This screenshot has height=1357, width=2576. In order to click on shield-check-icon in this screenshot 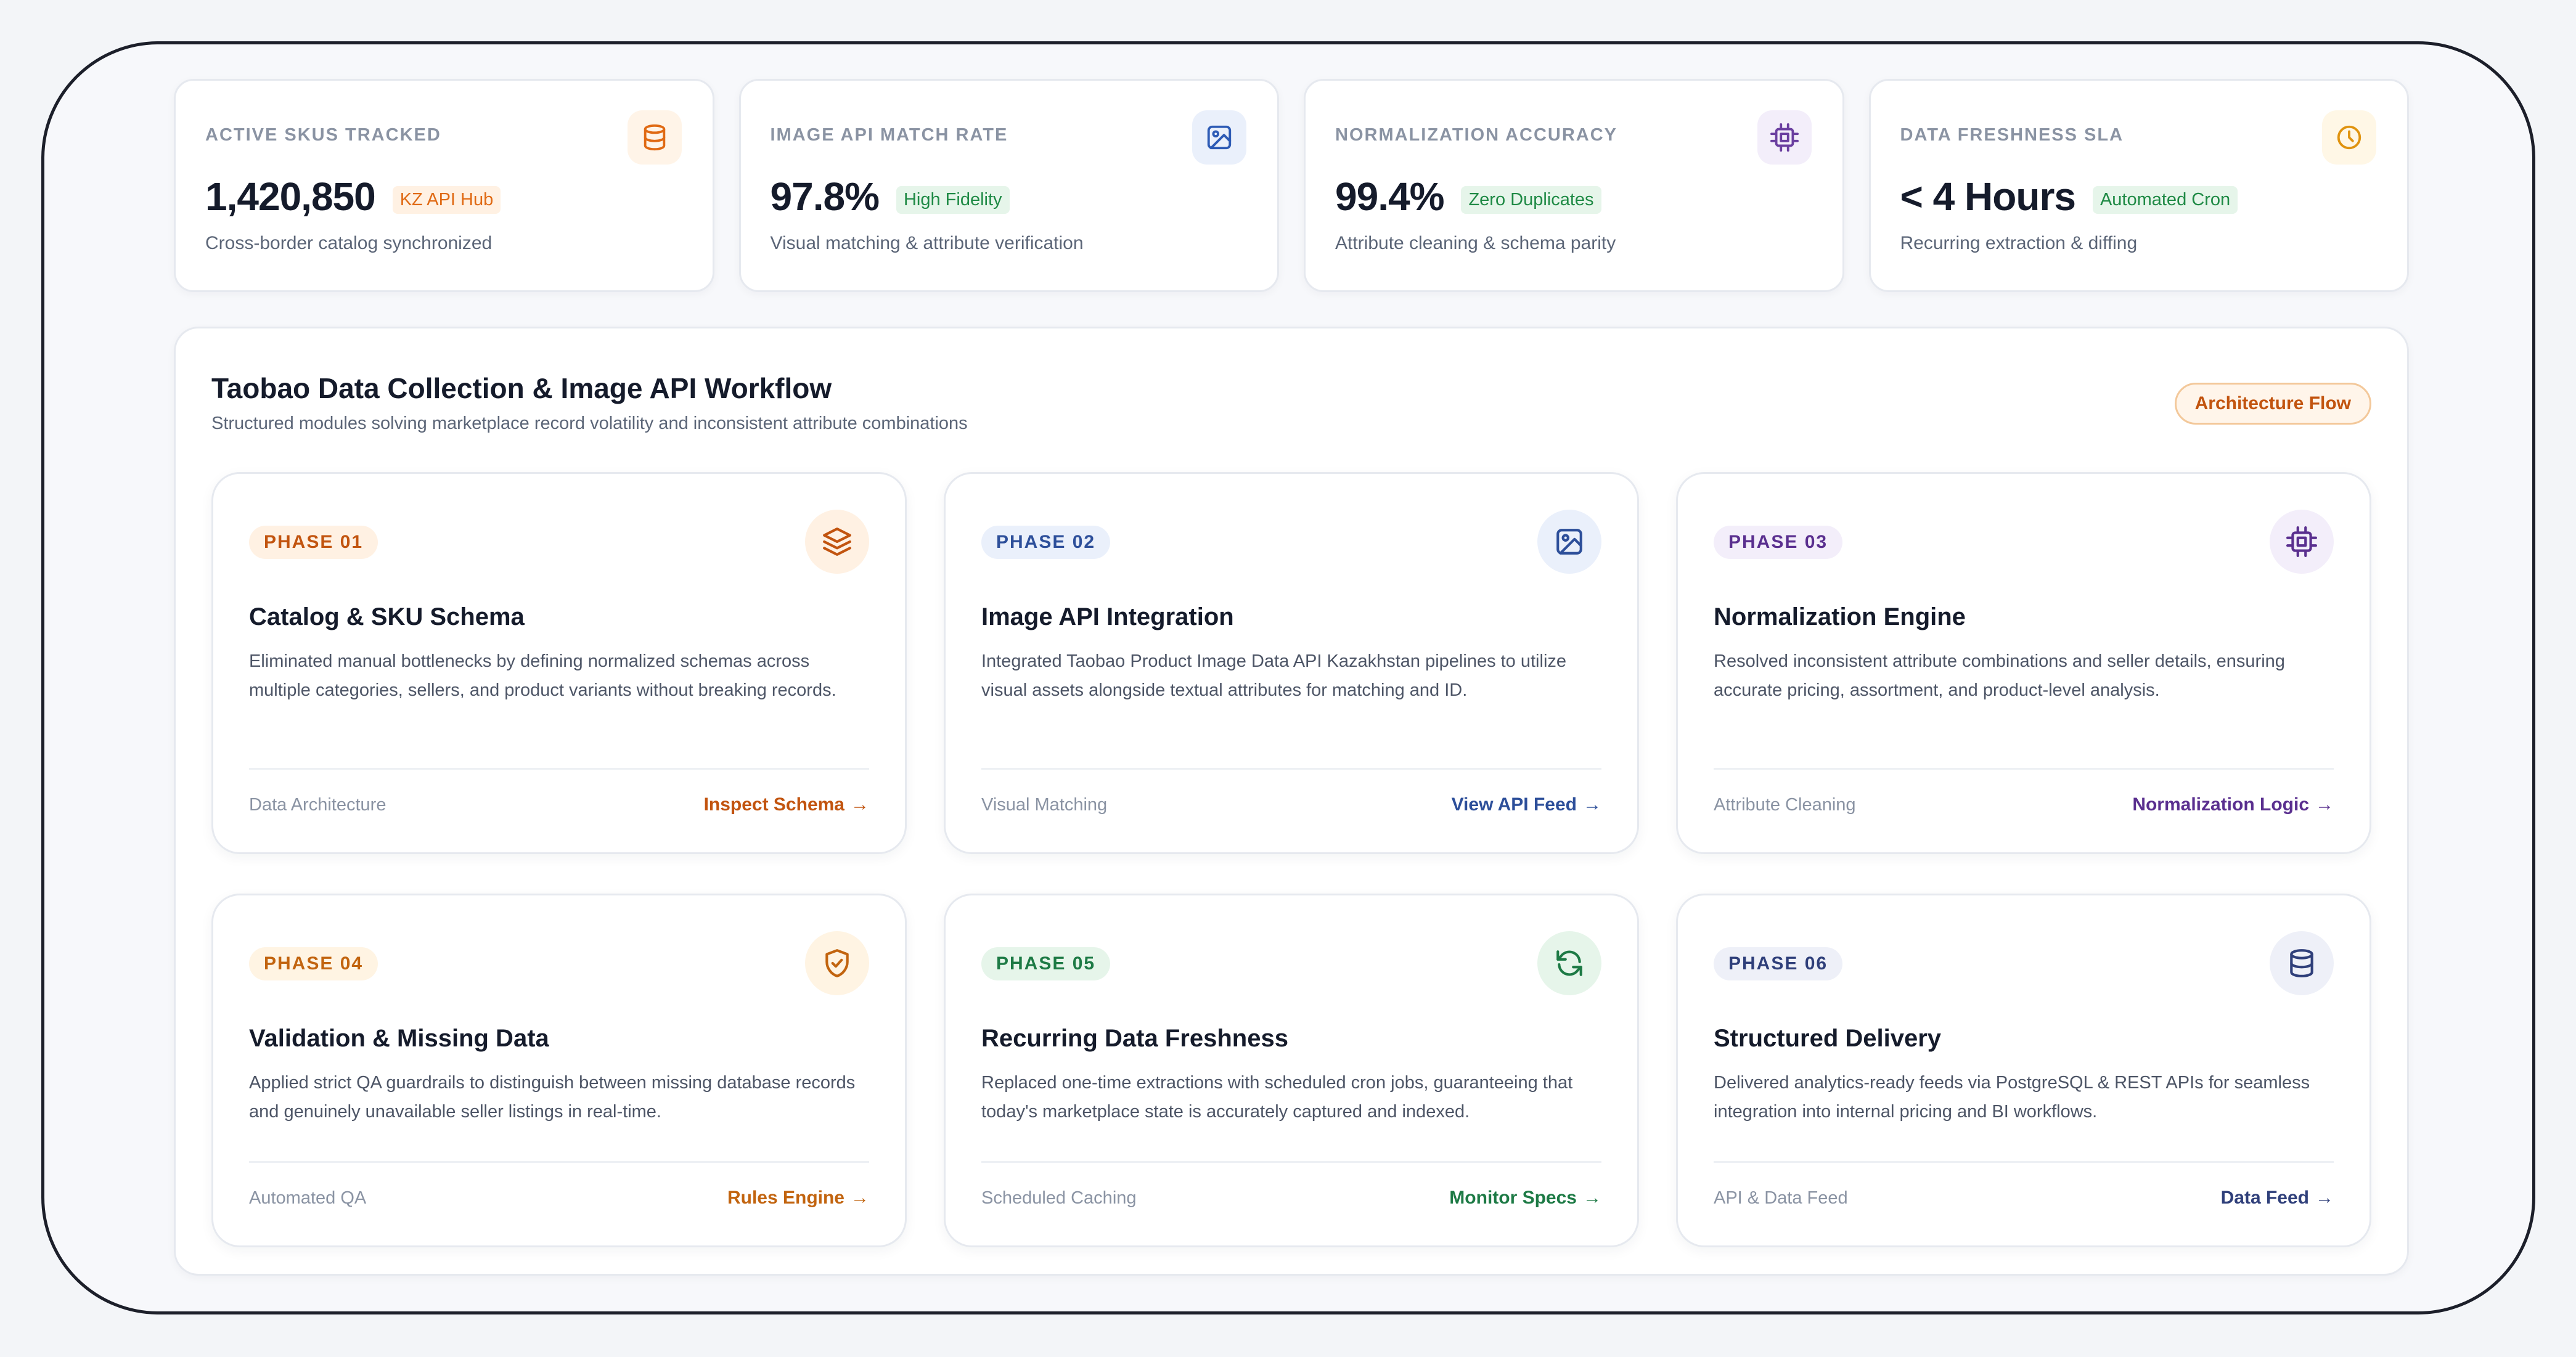, I will do `click(837, 963)`.